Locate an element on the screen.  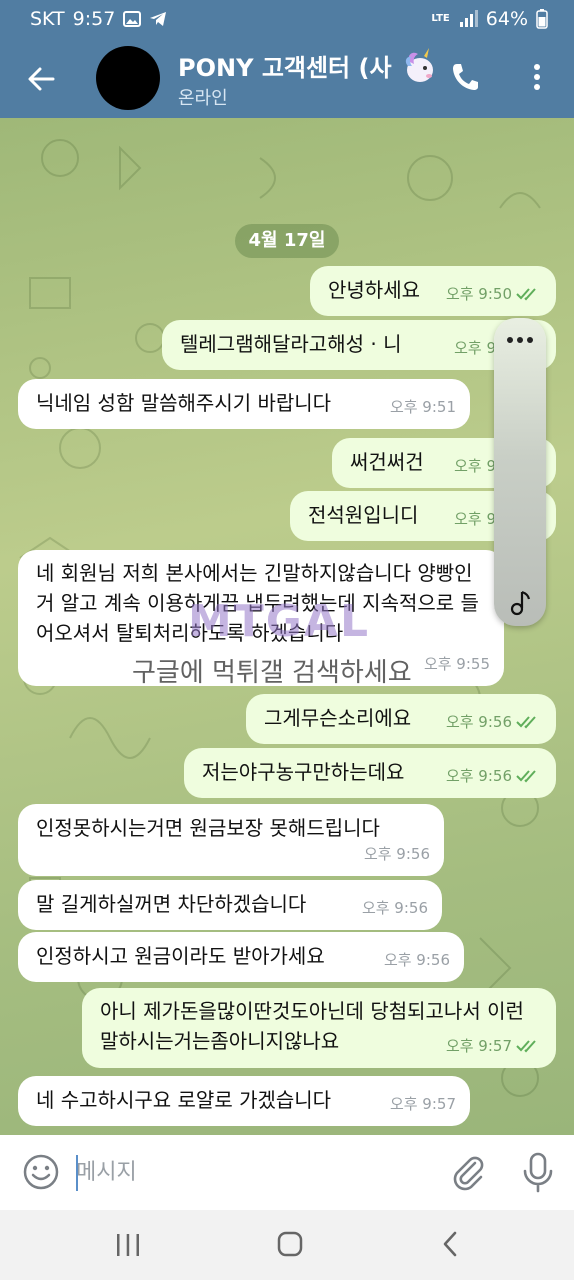
message-bubble-outgoing: 그게무슨소리에요 오후 9:56 is located at coordinates (401, 719).